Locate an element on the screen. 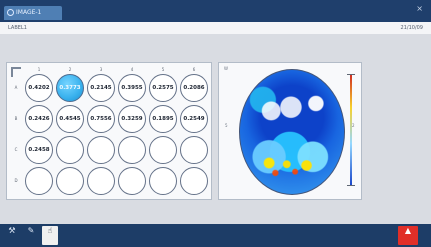  tool-button-3: ☝ is located at coordinates (50, 235).